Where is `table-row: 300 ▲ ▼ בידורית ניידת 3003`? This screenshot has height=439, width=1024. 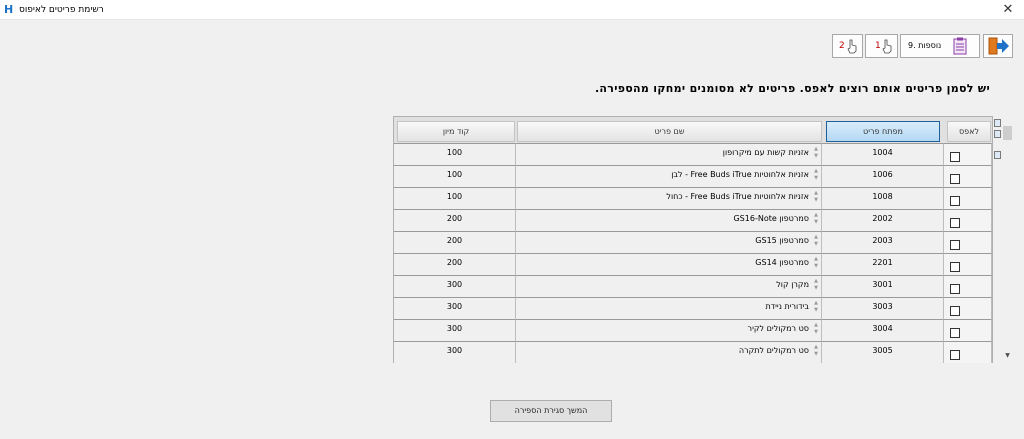
table-row: 300 ▲ ▼ בידורית ניידת 3003 is located at coordinates (693, 308).